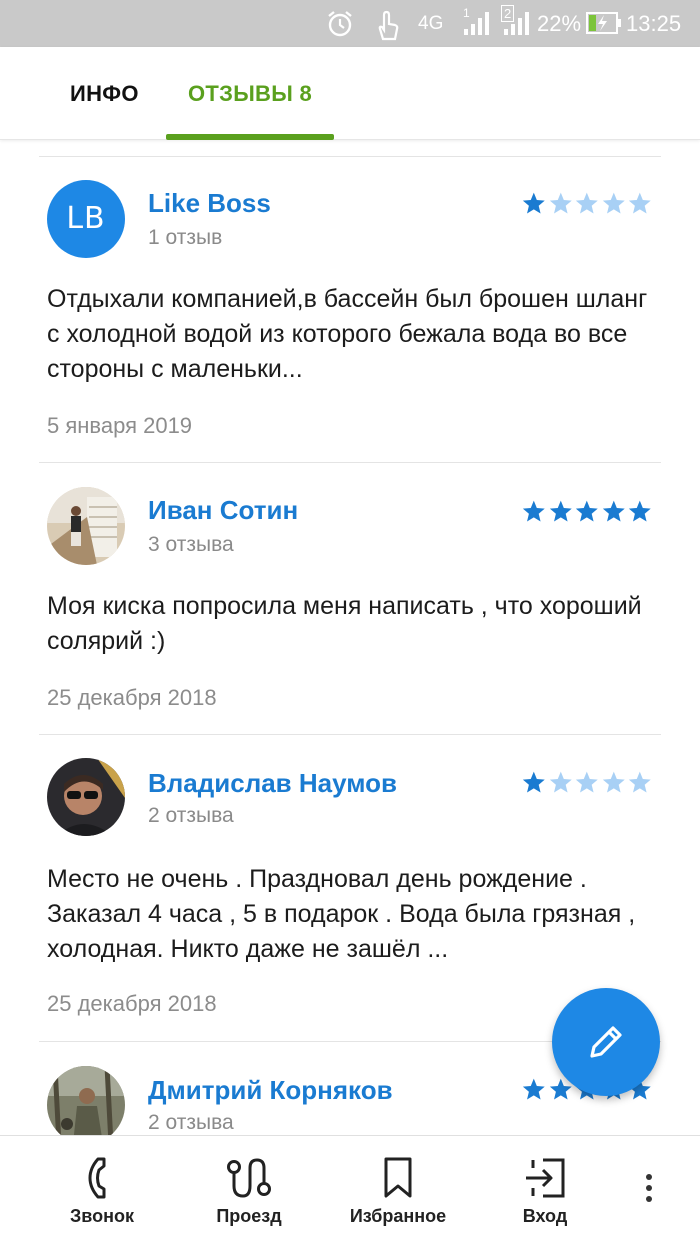  I want to click on nav-login: Вход, so click(545, 1190).